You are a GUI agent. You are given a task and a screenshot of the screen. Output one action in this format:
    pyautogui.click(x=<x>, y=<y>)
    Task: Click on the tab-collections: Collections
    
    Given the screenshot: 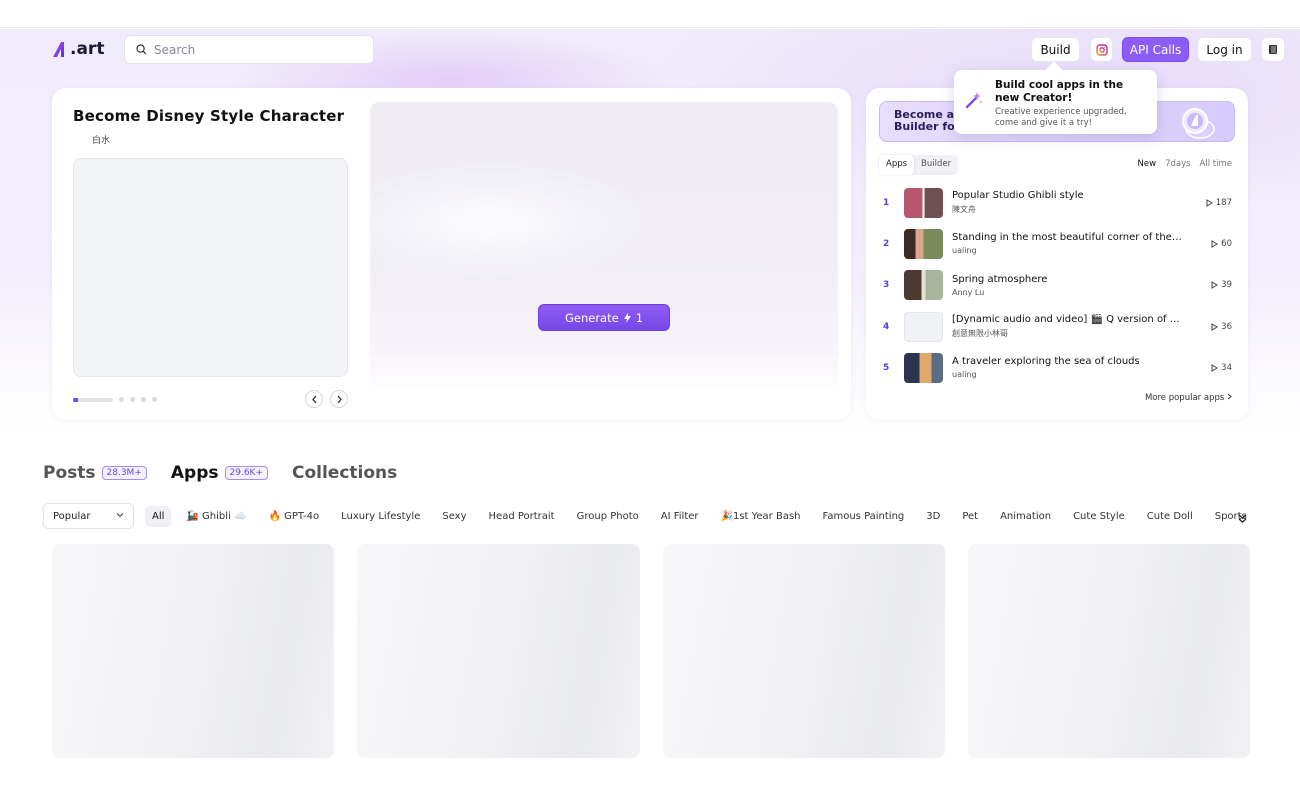 What is the action you would take?
    pyautogui.click(x=344, y=473)
    